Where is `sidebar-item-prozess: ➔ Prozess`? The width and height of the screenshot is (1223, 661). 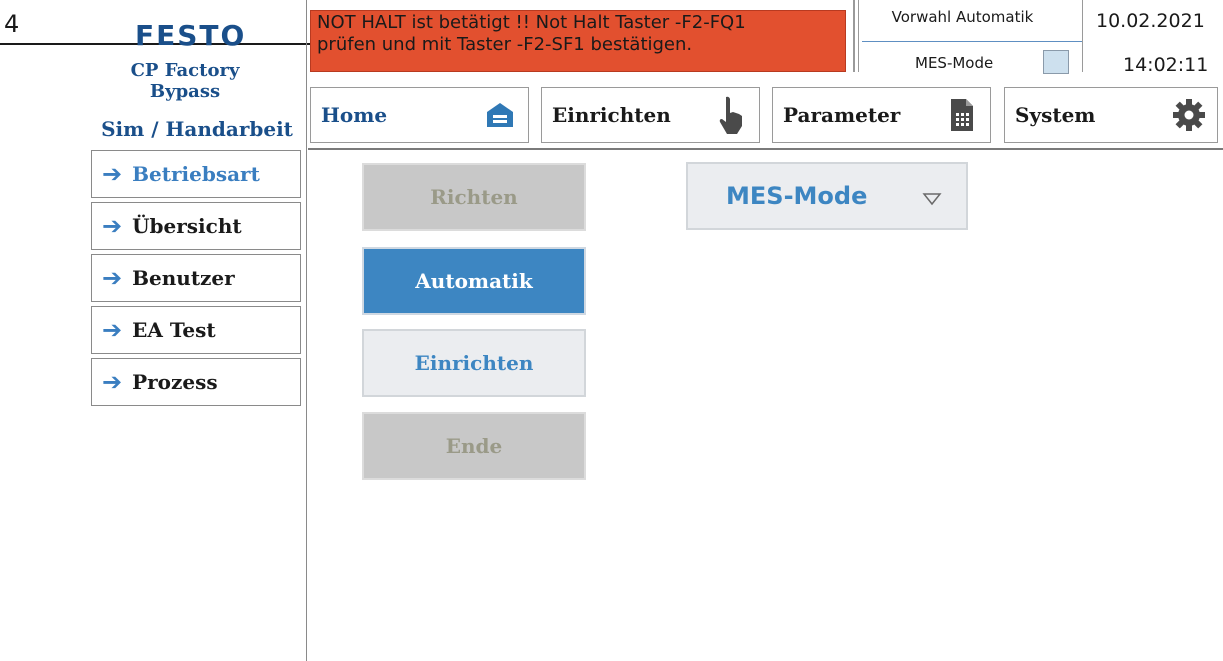 sidebar-item-prozess: ➔ Prozess is located at coordinates (196, 382).